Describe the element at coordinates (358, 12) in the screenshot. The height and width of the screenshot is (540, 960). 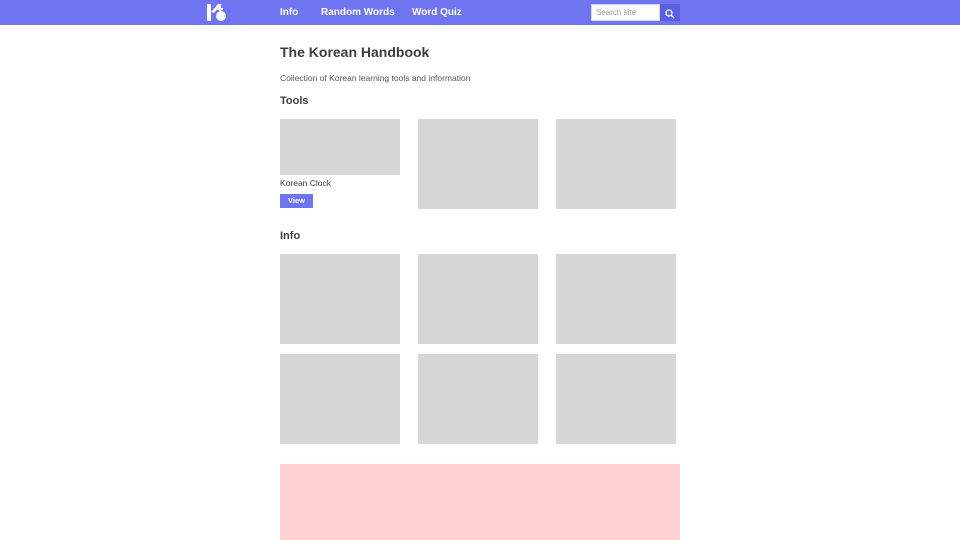
I see `nav-link-random-words: Random Words` at that location.